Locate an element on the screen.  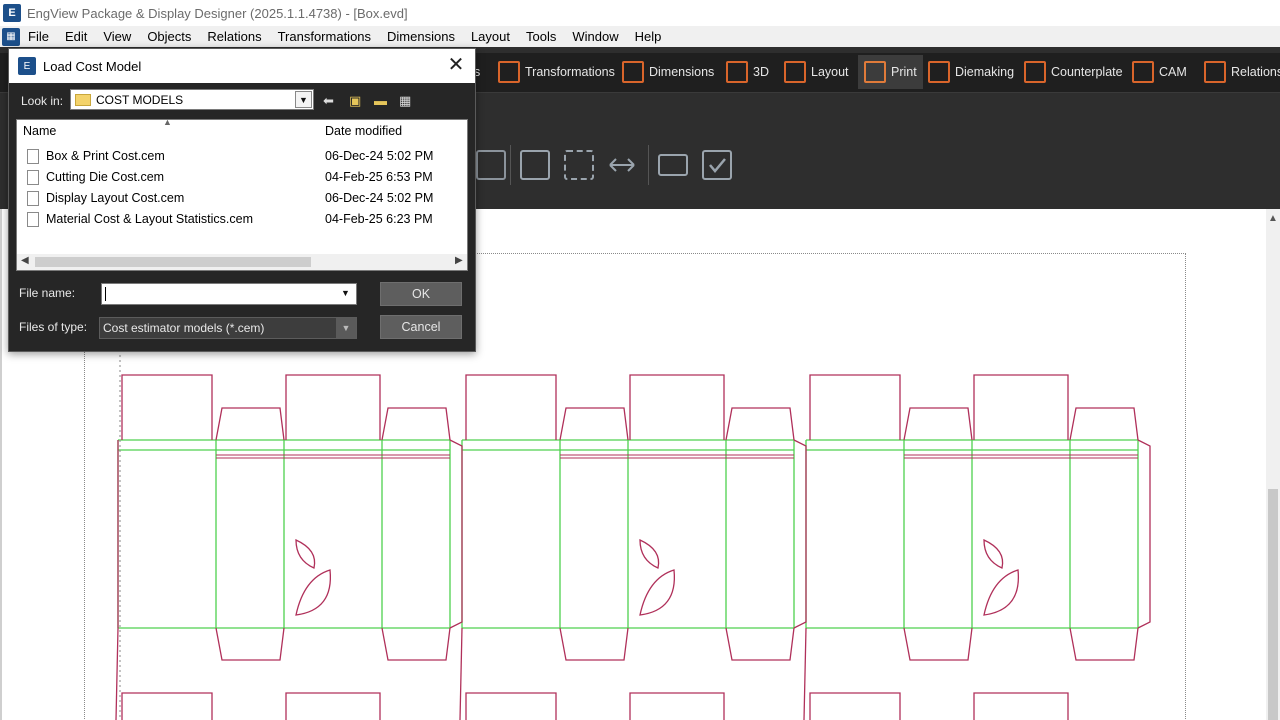
dialog-title: Load Cost Model is located at coordinates (92, 66).